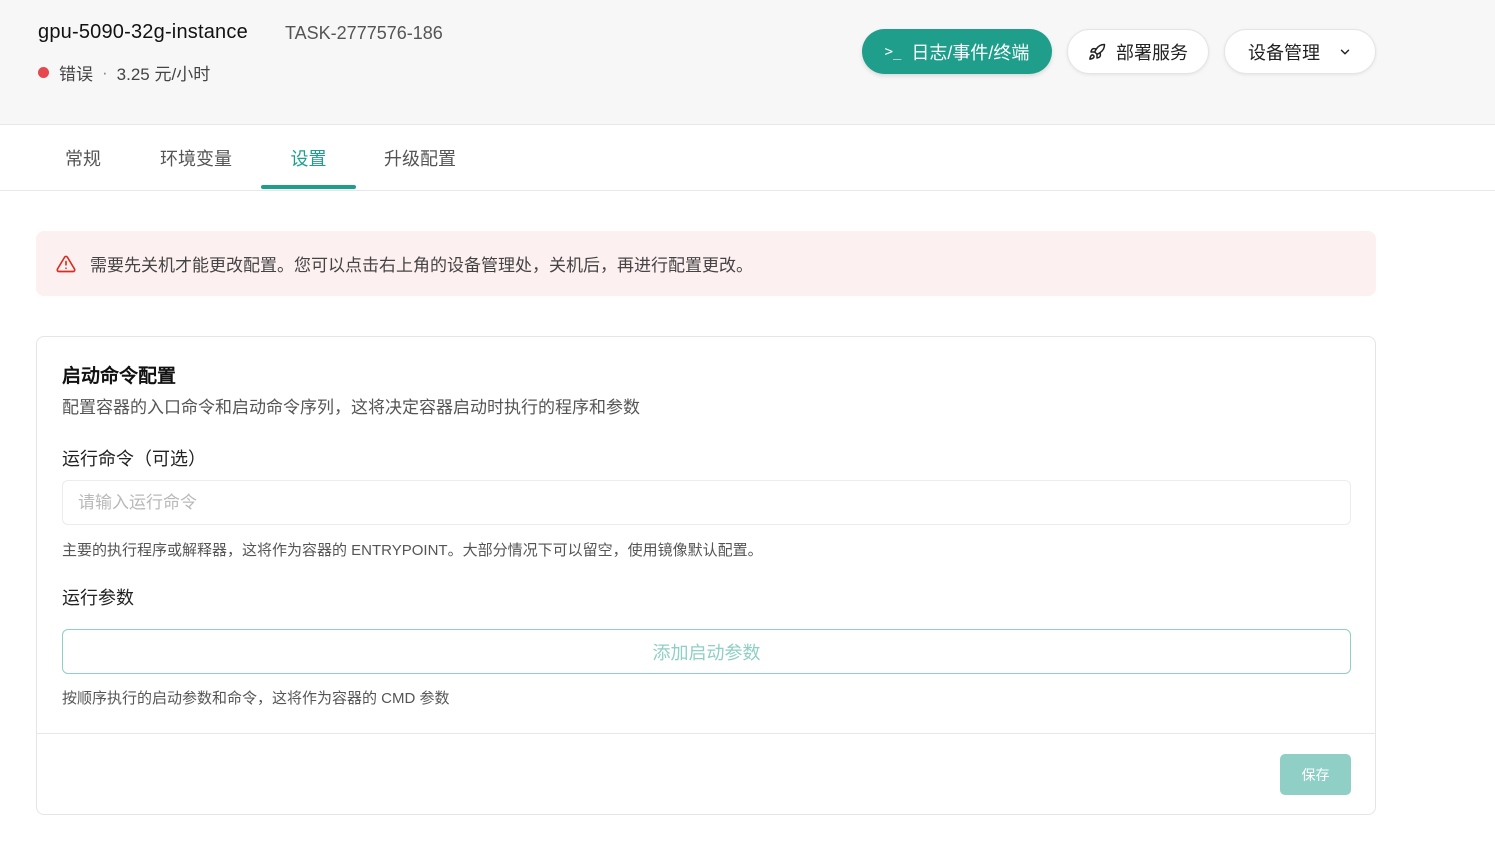  I want to click on tab-settings: 设置, so click(308, 157).